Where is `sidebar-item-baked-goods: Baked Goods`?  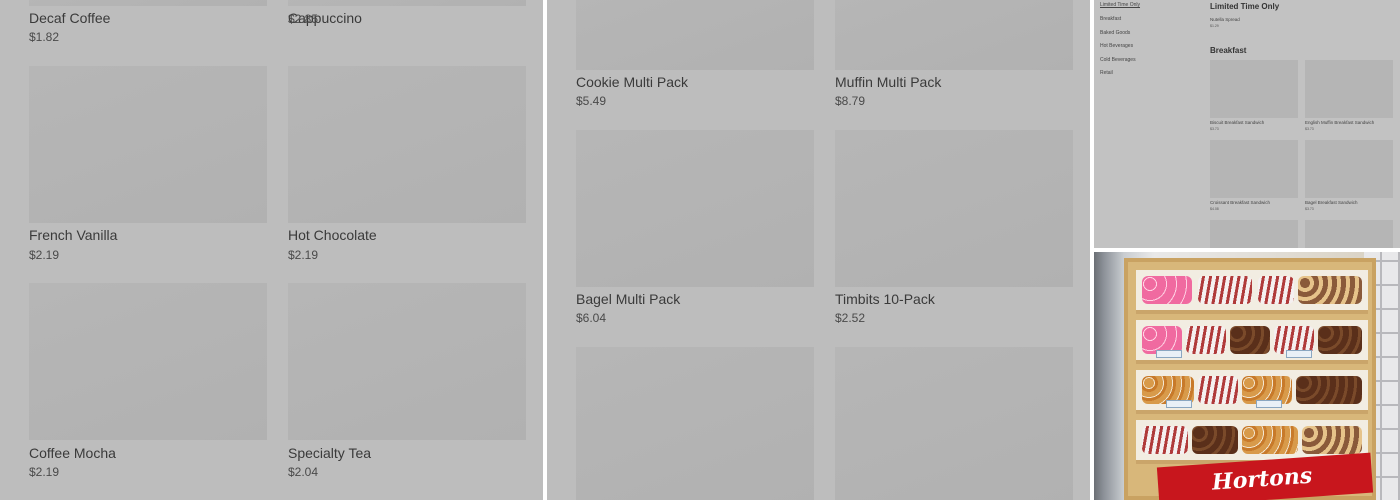
sidebar-item-baked-goods: Baked Goods is located at coordinates (1115, 33).